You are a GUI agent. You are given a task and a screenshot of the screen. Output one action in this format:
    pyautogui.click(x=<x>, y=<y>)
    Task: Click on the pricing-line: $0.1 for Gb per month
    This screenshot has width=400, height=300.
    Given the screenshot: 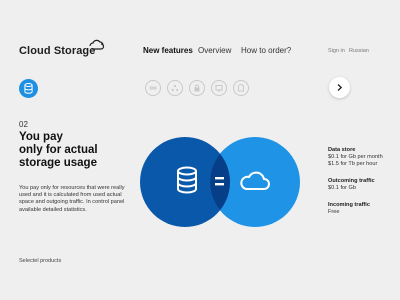 What is the action you would take?
    pyautogui.click(x=355, y=157)
    